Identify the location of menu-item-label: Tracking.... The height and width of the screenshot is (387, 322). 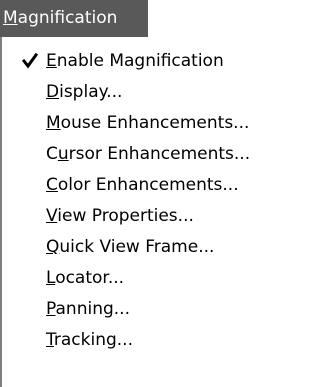
(89, 340).